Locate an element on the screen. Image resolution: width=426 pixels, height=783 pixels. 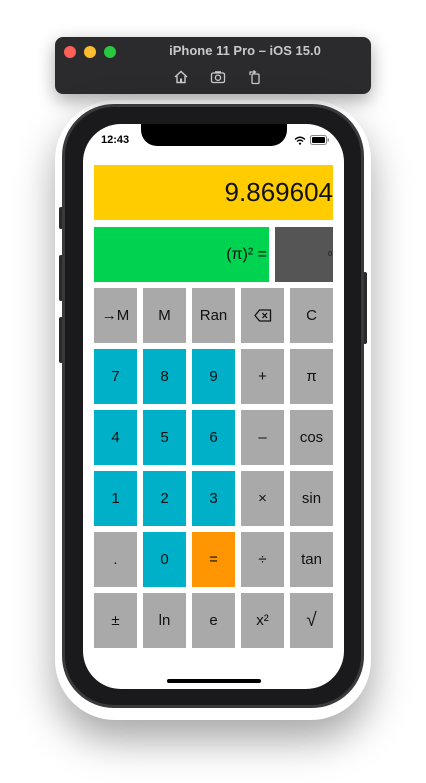
memory-store-button: →M is located at coordinates (115, 315).